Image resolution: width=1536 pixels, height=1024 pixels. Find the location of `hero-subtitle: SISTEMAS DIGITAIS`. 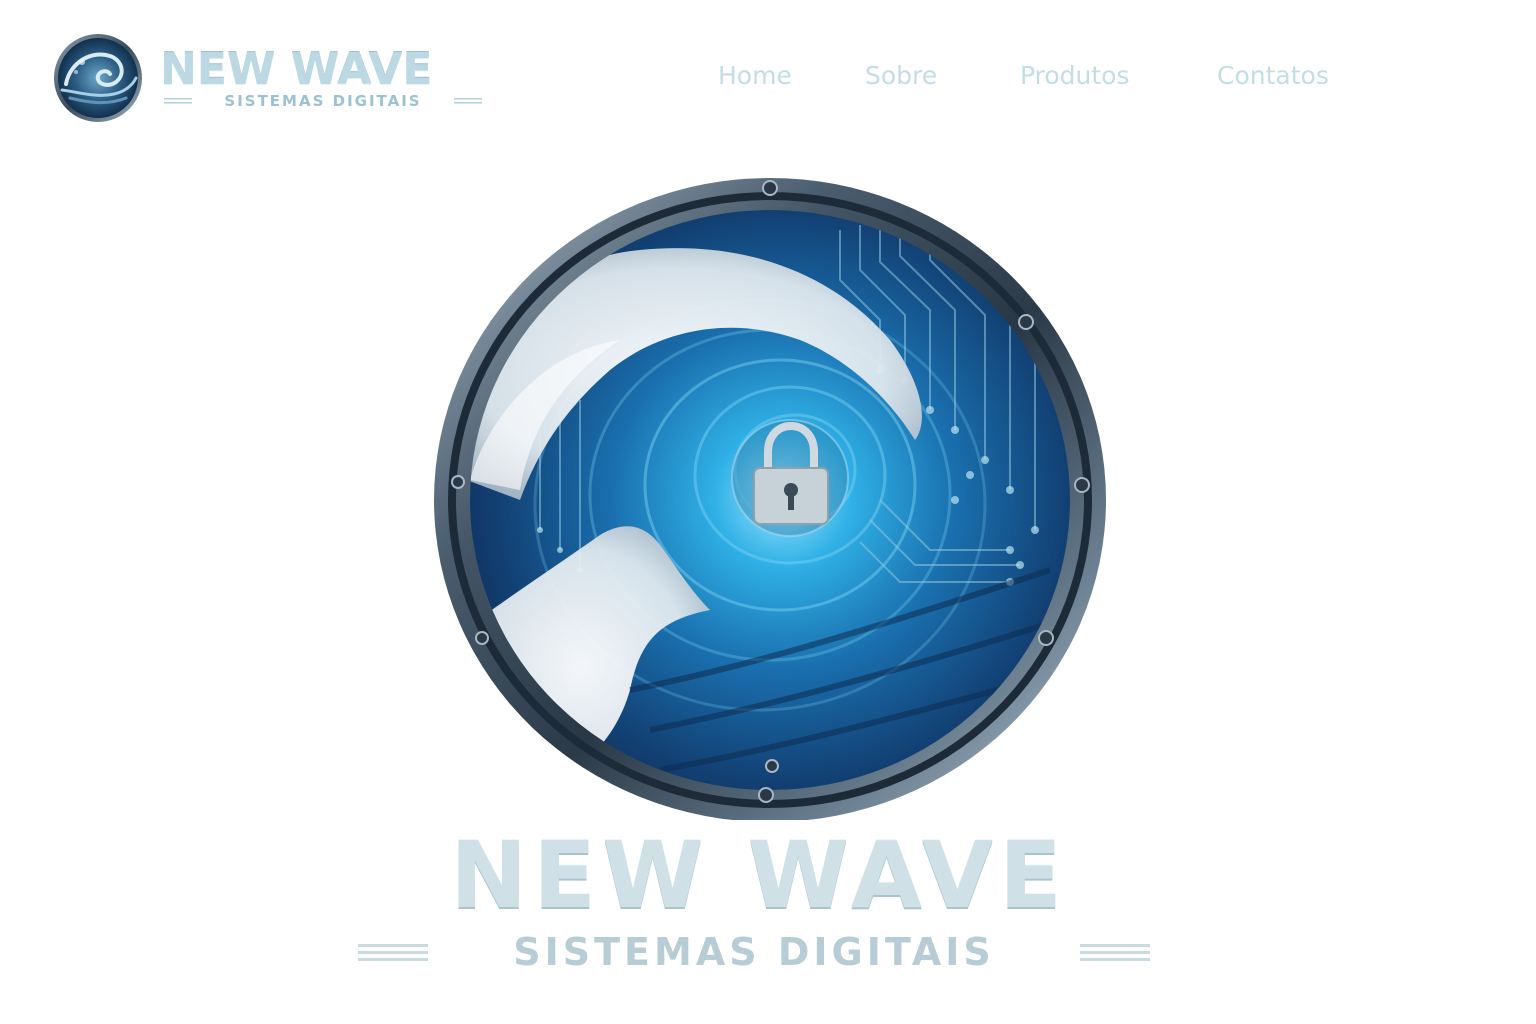

hero-subtitle: SISTEMAS DIGITAIS is located at coordinates (754, 952).